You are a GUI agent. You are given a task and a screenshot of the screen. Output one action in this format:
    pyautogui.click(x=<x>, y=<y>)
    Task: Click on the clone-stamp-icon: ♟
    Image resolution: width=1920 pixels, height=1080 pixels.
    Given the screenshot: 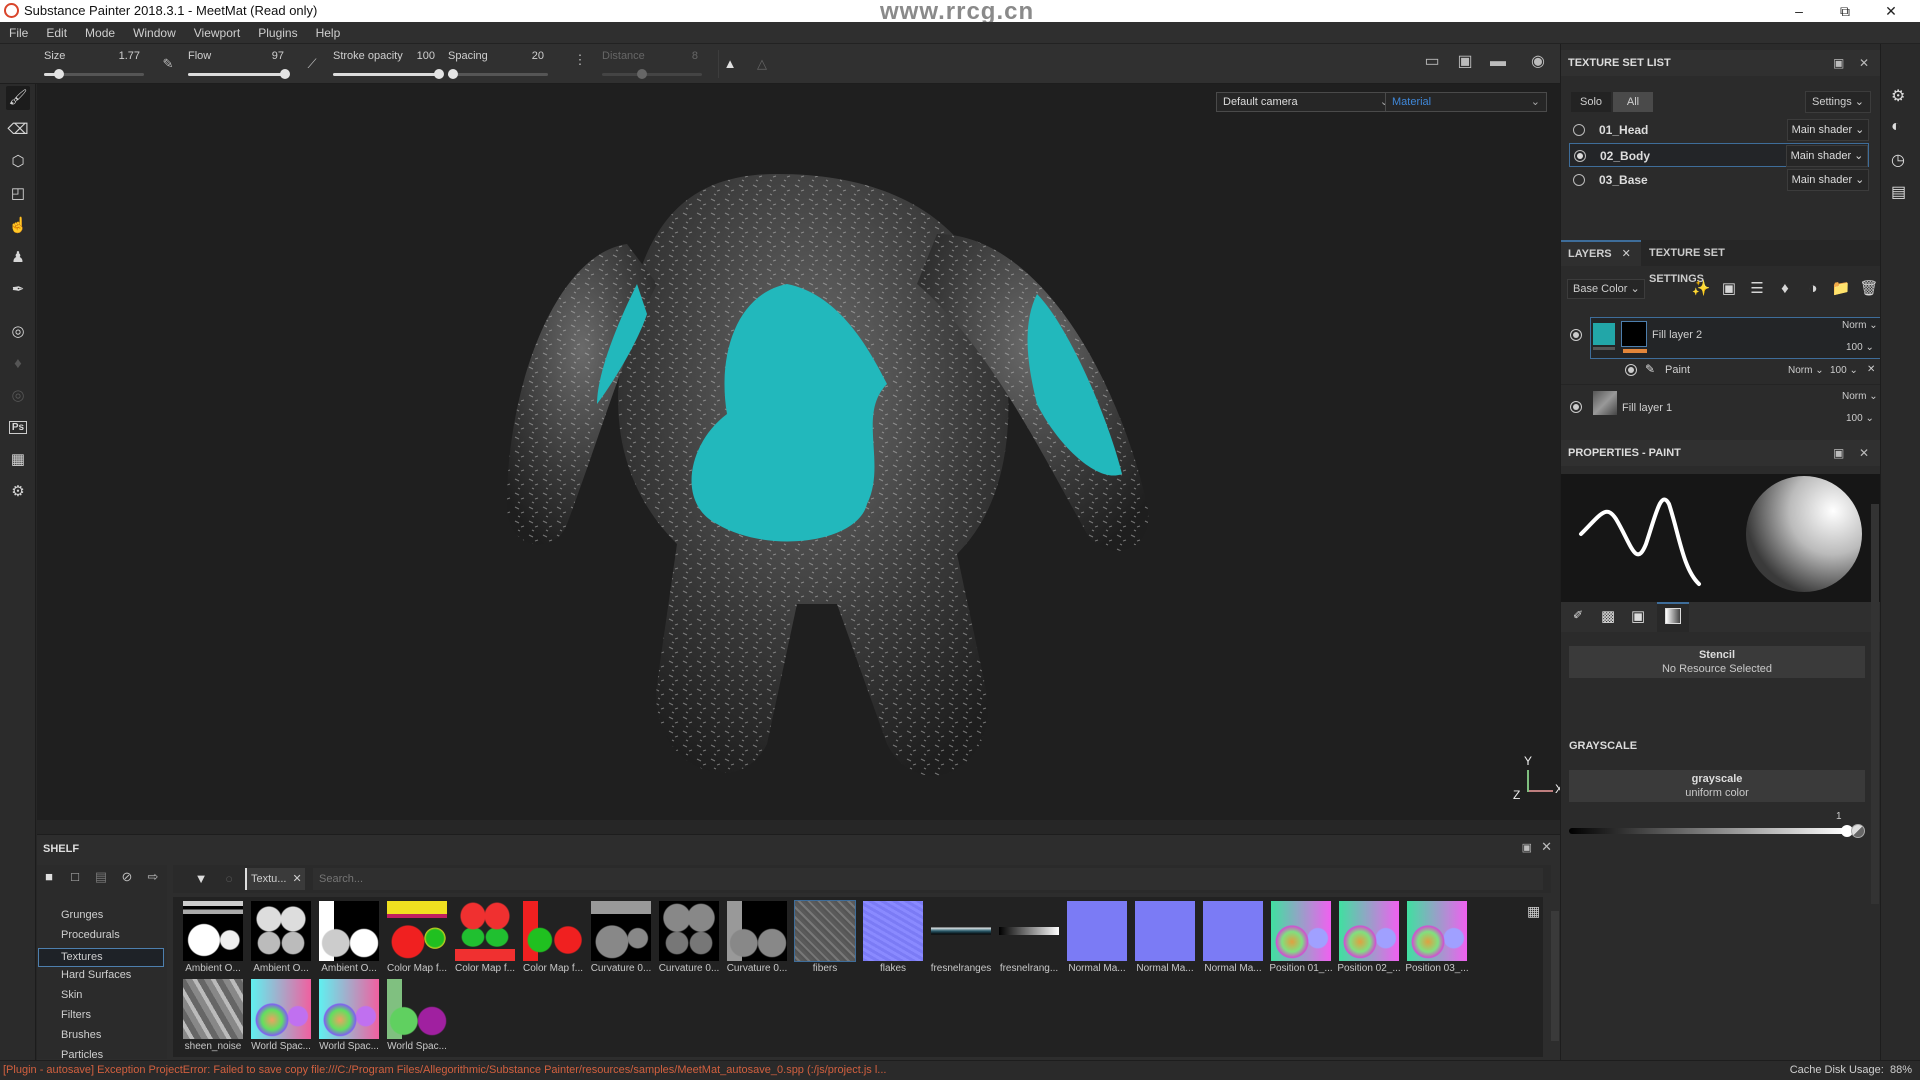 What is the action you would take?
    pyautogui.click(x=18, y=258)
    